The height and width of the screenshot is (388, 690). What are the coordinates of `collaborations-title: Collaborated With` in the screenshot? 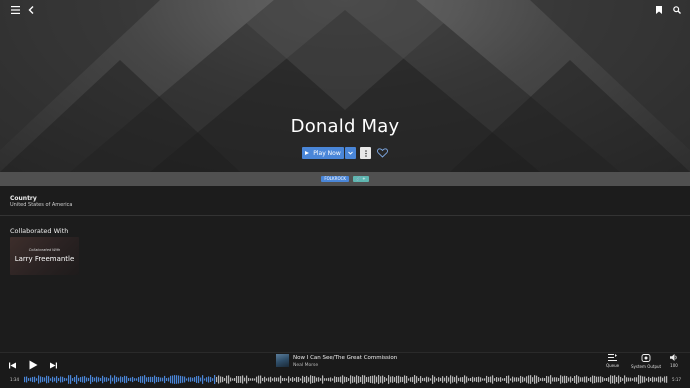 It's located at (39, 231).